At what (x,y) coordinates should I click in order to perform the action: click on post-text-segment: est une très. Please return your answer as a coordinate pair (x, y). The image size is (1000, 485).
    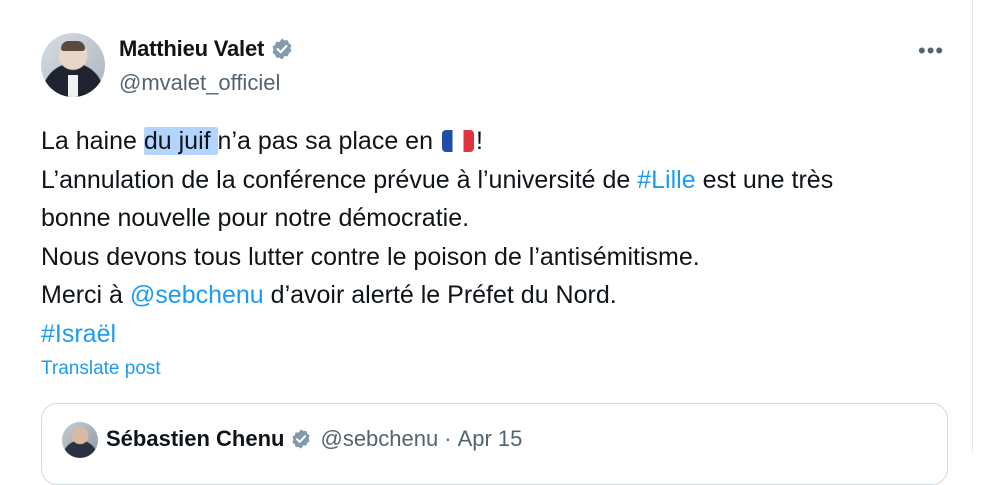
    Looking at the image, I should click on (764, 179).